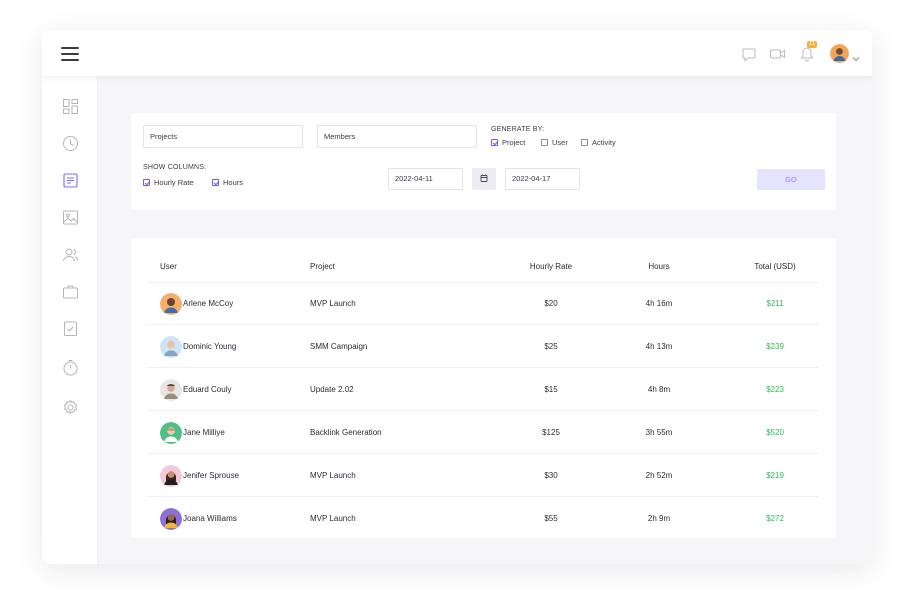  What do you see at coordinates (659, 432) in the screenshot?
I see `hours-value: 3h 55m` at bounding box center [659, 432].